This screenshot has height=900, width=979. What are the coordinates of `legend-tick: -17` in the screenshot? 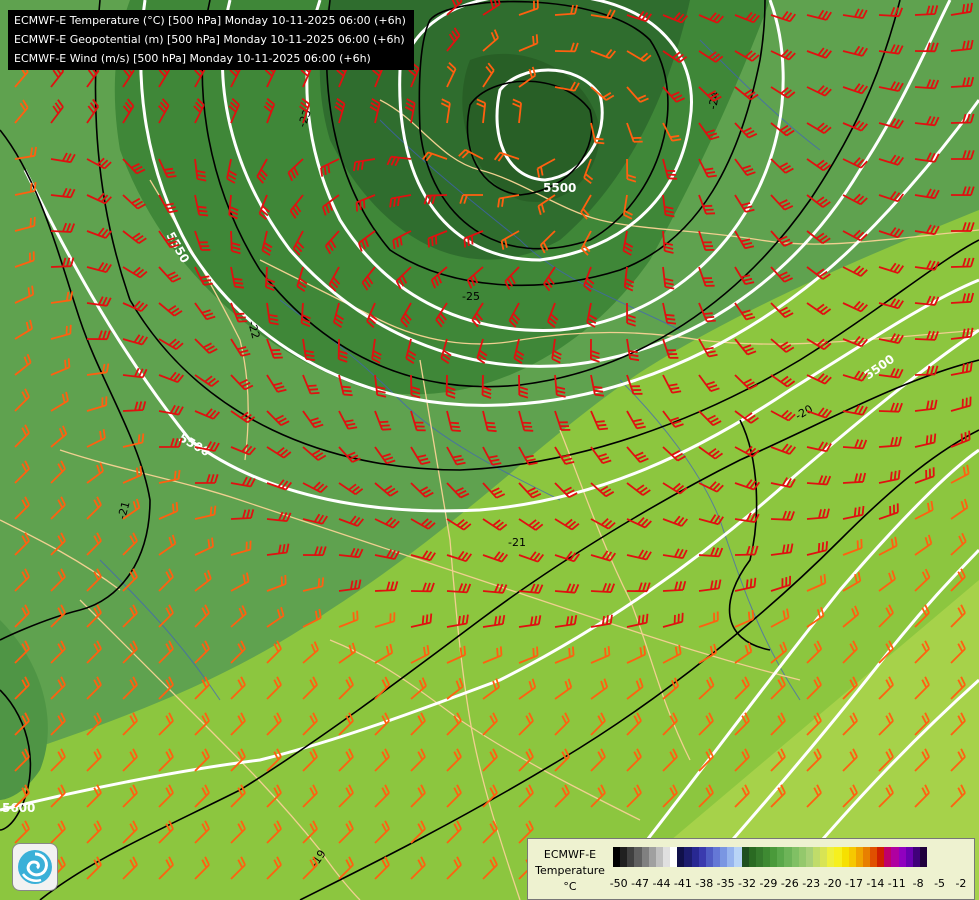 It's located at (854, 883).